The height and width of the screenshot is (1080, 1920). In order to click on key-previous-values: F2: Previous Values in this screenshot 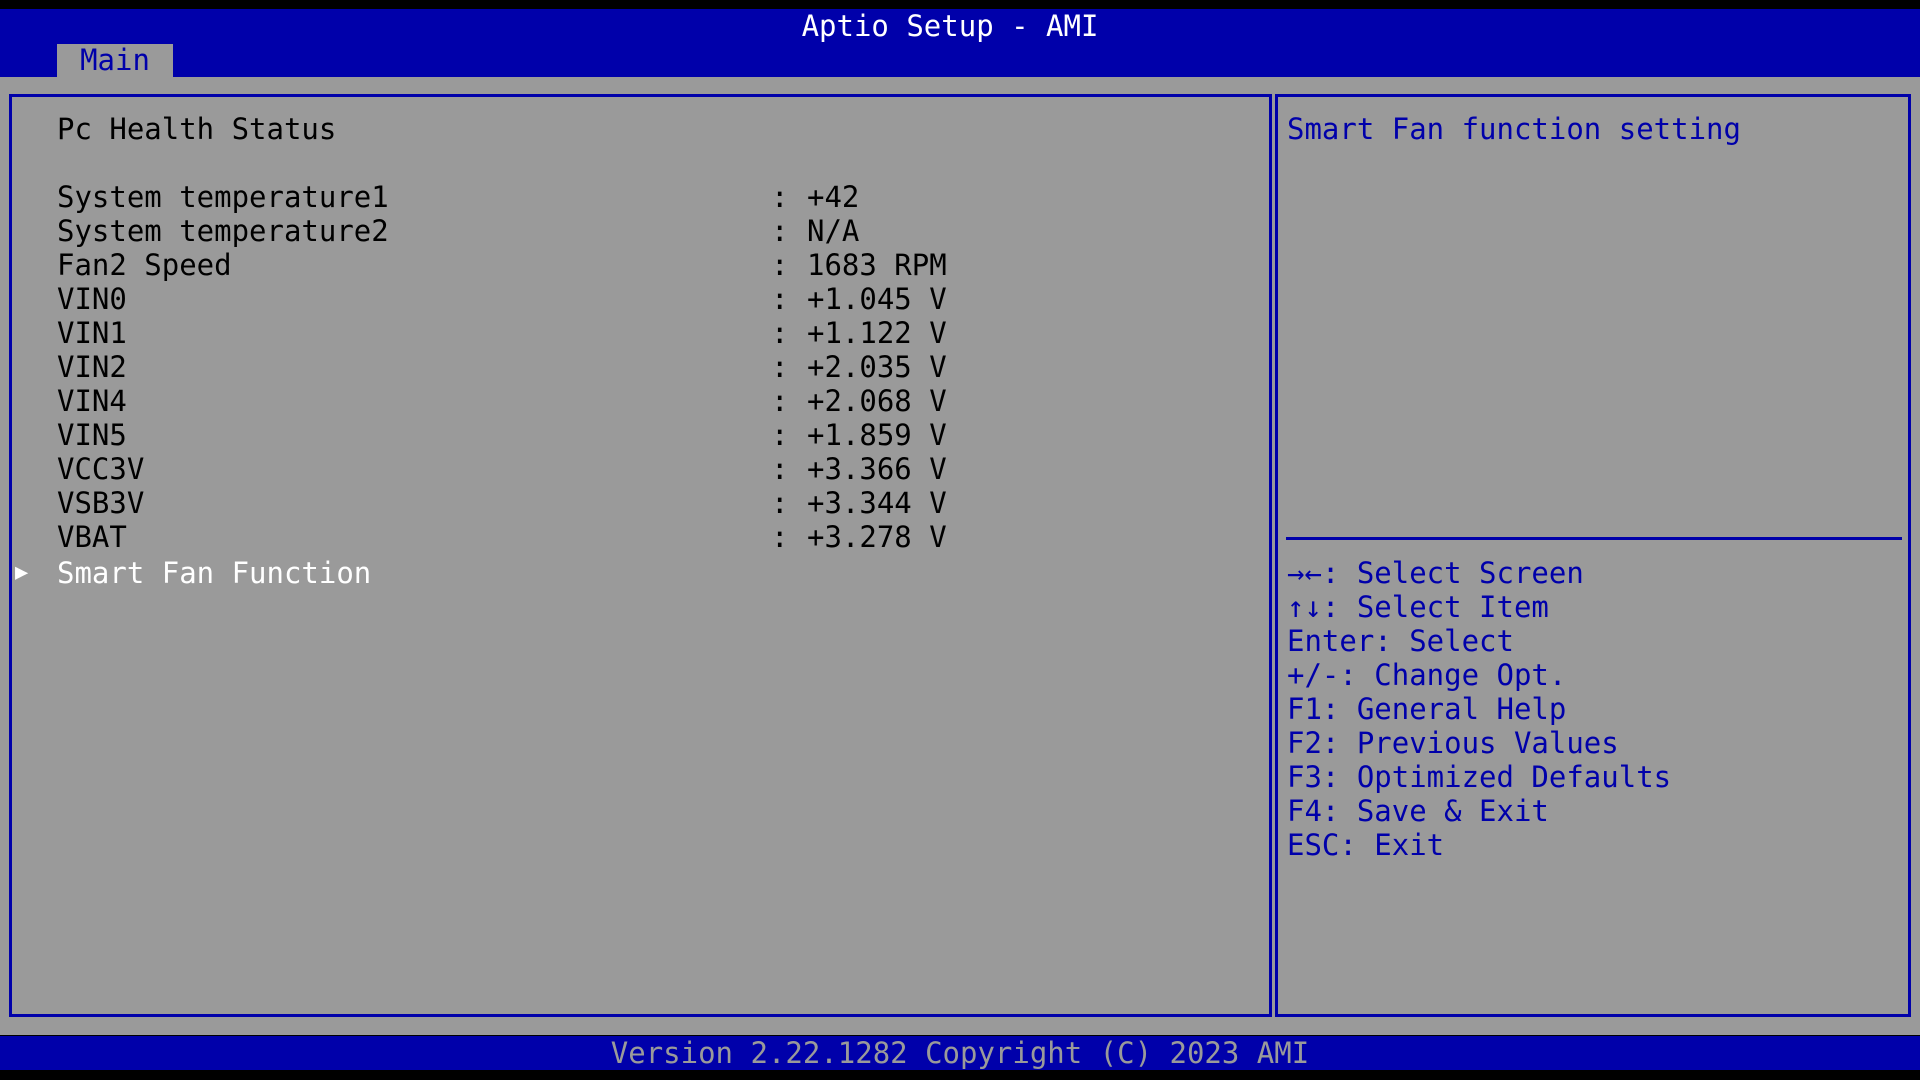, I will do `click(1453, 743)`.